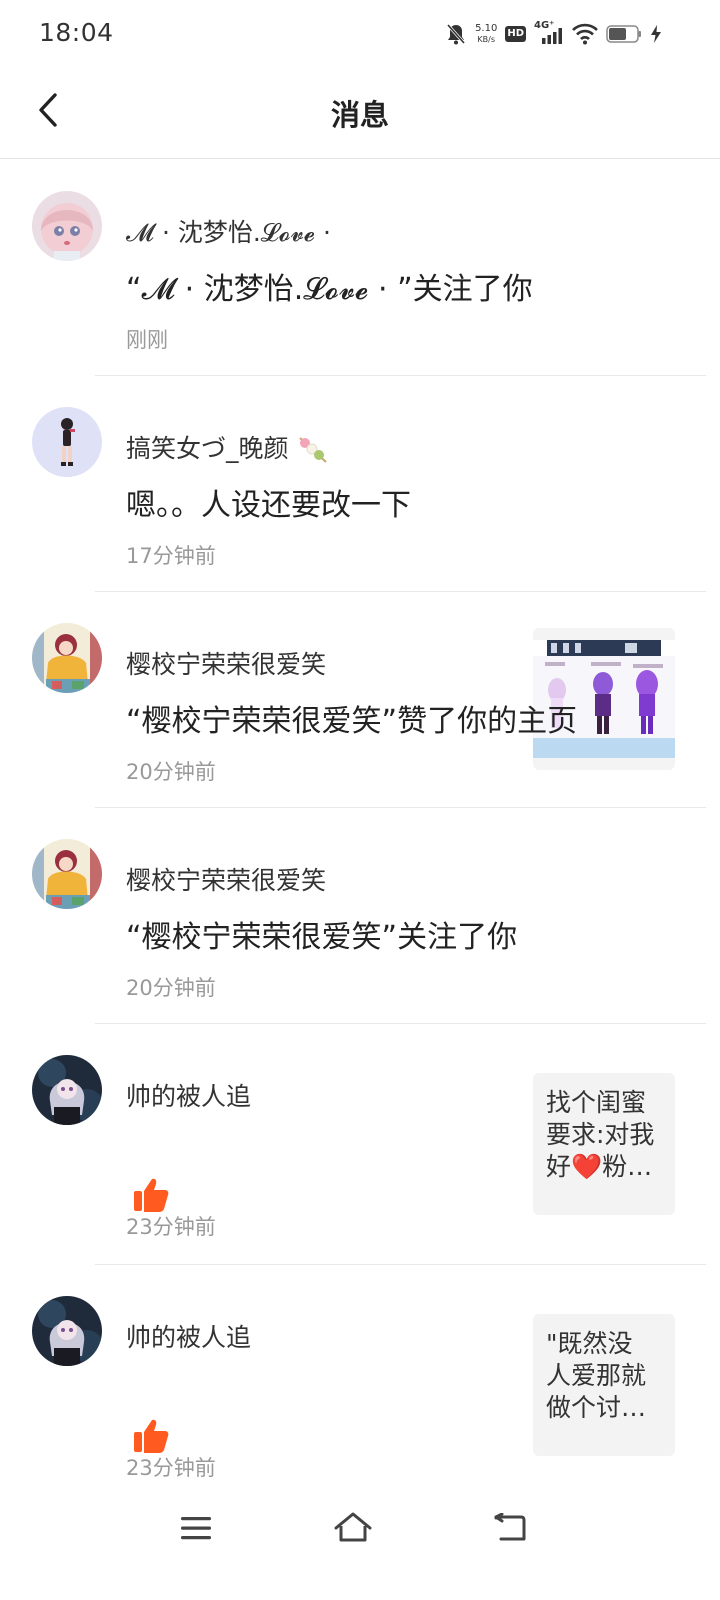  I want to click on message-text: 嗯。。人设还要改一下, so click(268, 505).